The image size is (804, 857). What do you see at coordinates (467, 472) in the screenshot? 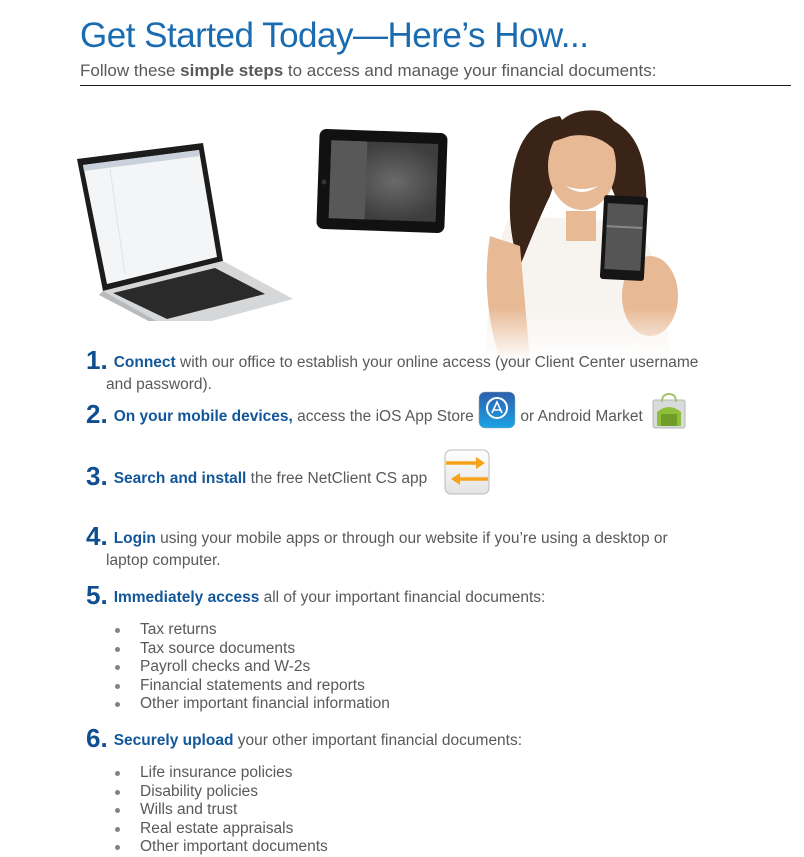
I see `netclient-cs-icon` at bounding box center [467, 472].